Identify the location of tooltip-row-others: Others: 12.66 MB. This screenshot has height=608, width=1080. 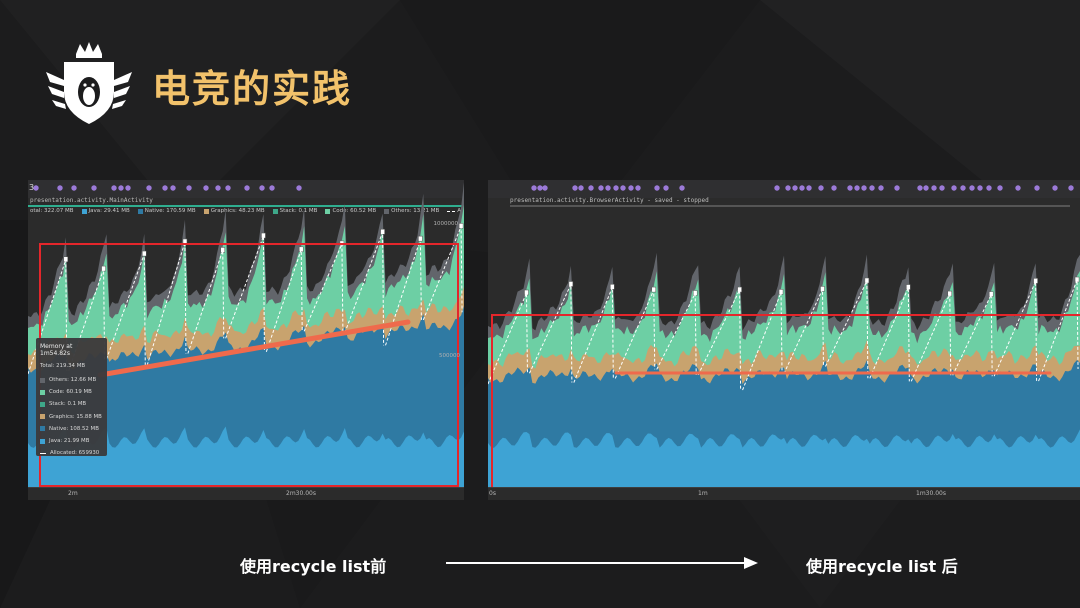
(71, 380).